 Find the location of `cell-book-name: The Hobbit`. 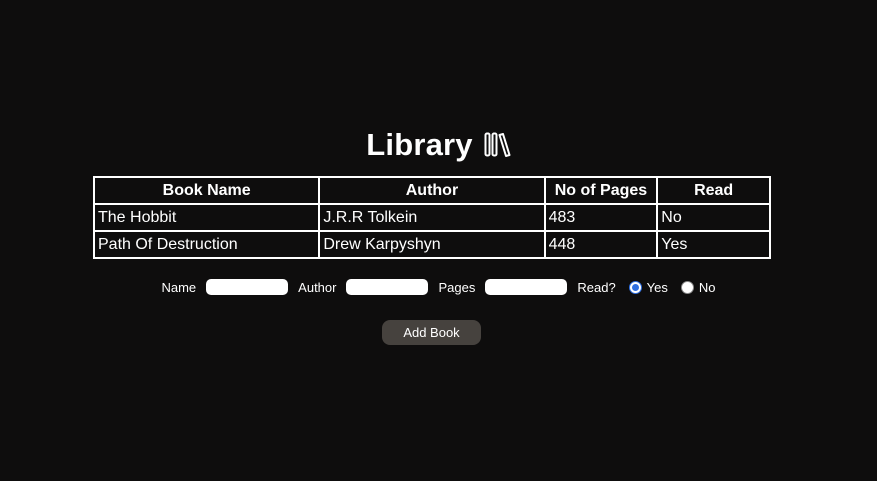

cell-book-name: The Hobbit is located at coordinates (206, 217).